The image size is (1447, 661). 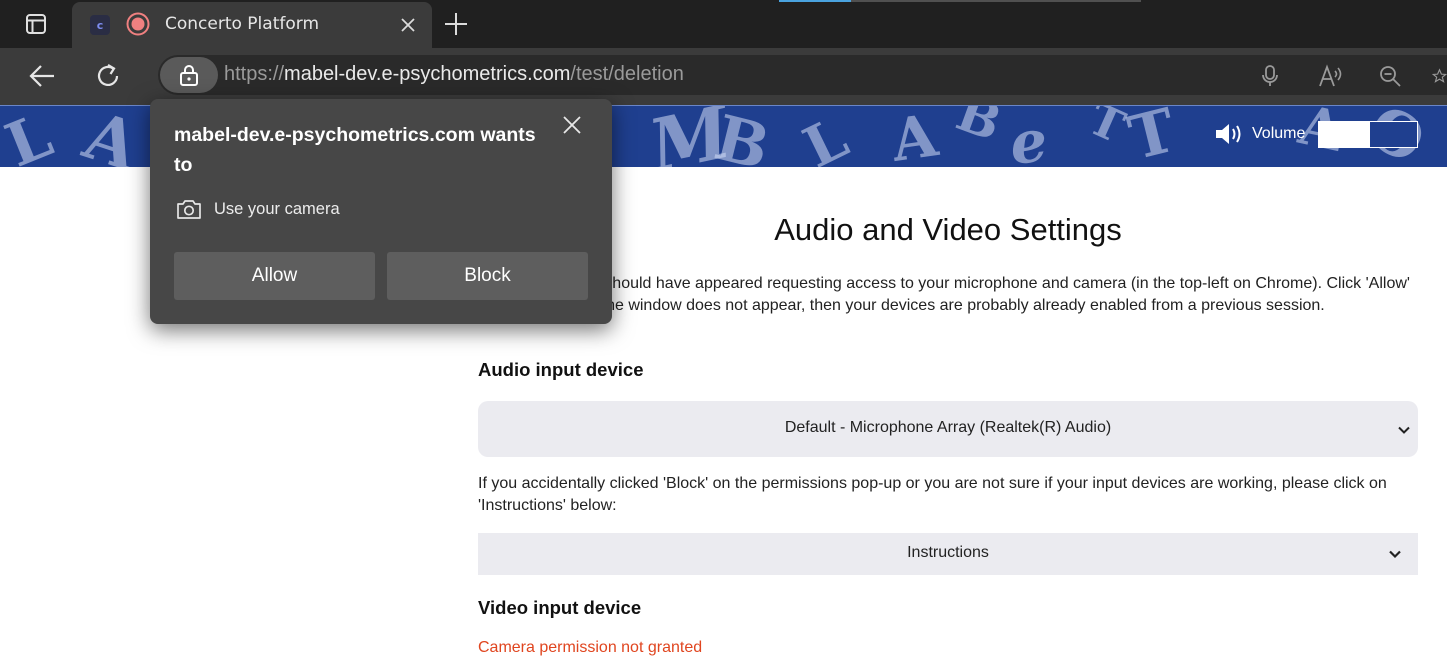 I want to click on lock-icon, so click(x=189, y=75).